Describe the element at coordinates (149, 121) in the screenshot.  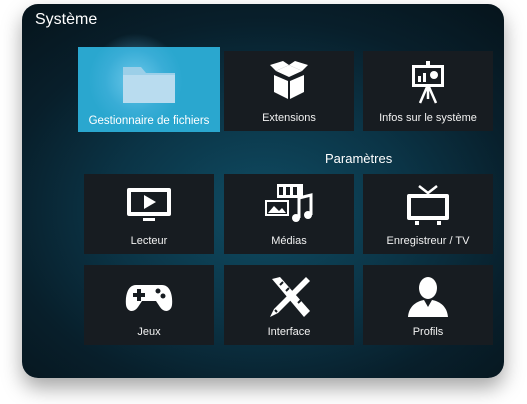
I see `tile-file-manager-label: Gestionnaire de fichiers` at that location.